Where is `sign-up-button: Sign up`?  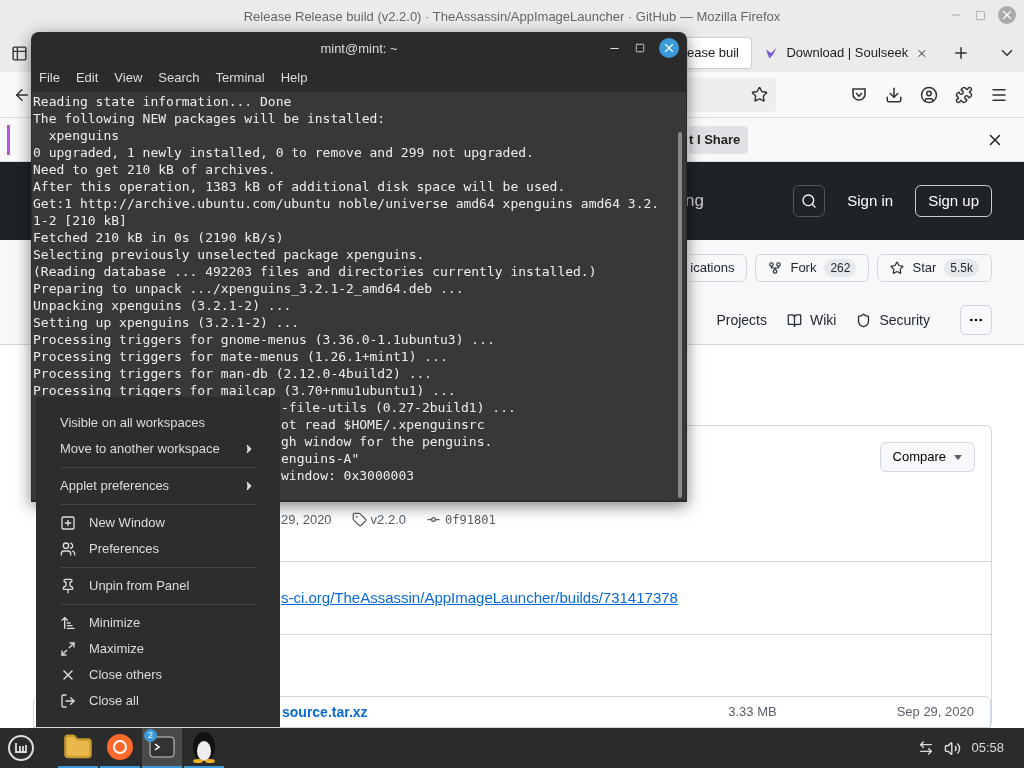 sign-up-button: Sign up is located at coordinates (953, 201).